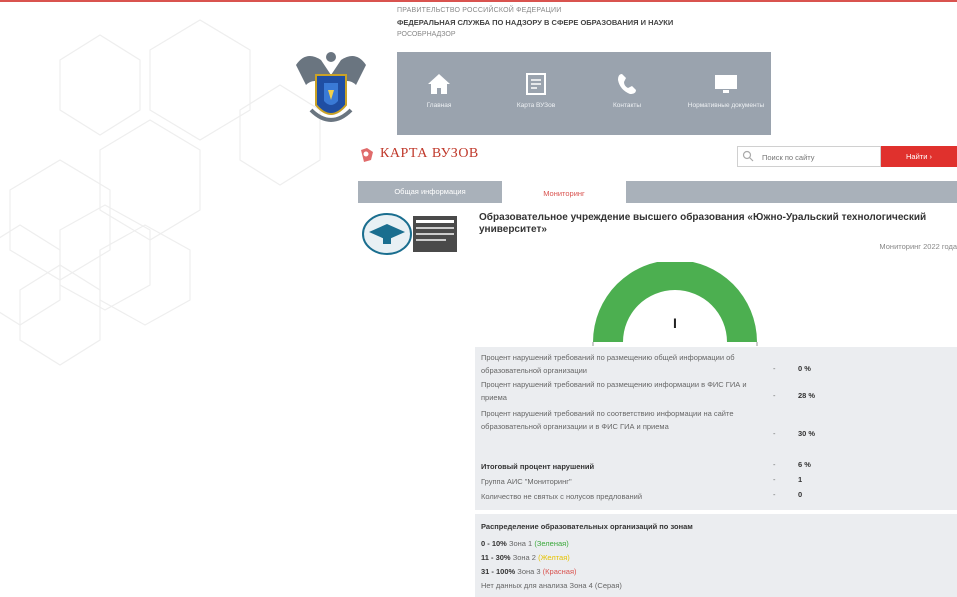 The height and width of the screenshot is (597, 957). What do you see at coordinates (536, 84) in the screenshot?
I see `map-icon` at bounding box center [536, 84].